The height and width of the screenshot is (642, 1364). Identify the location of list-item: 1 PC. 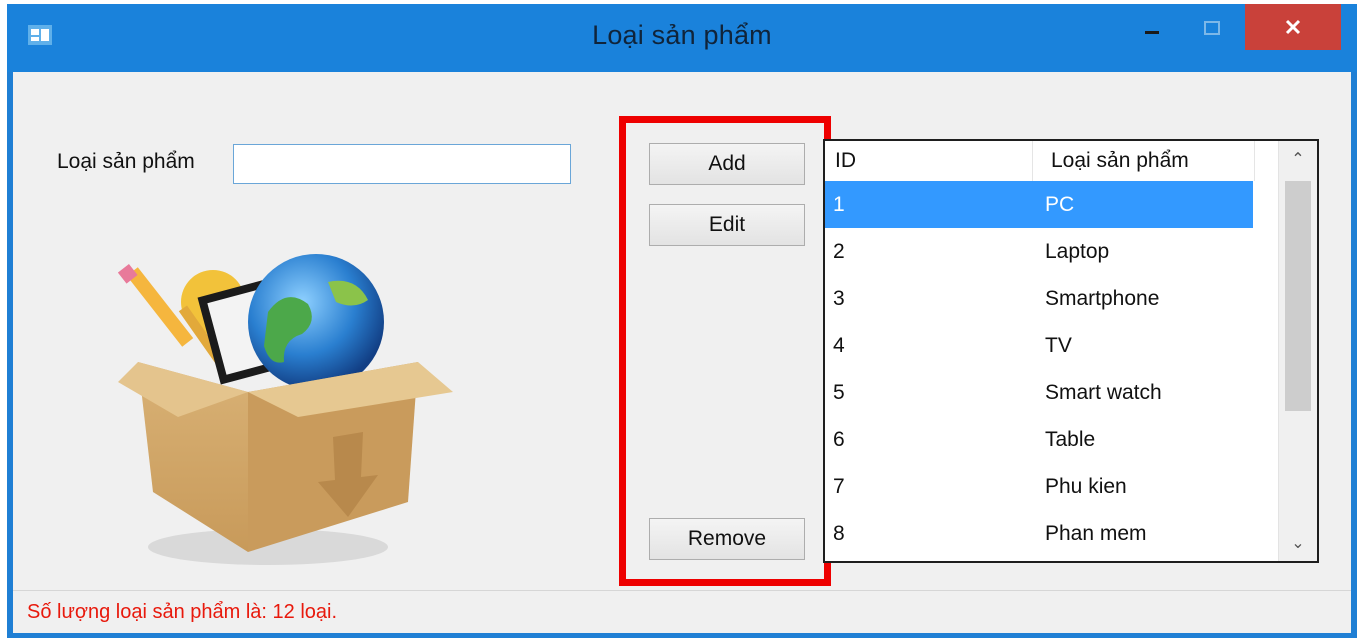
(1039, 204).